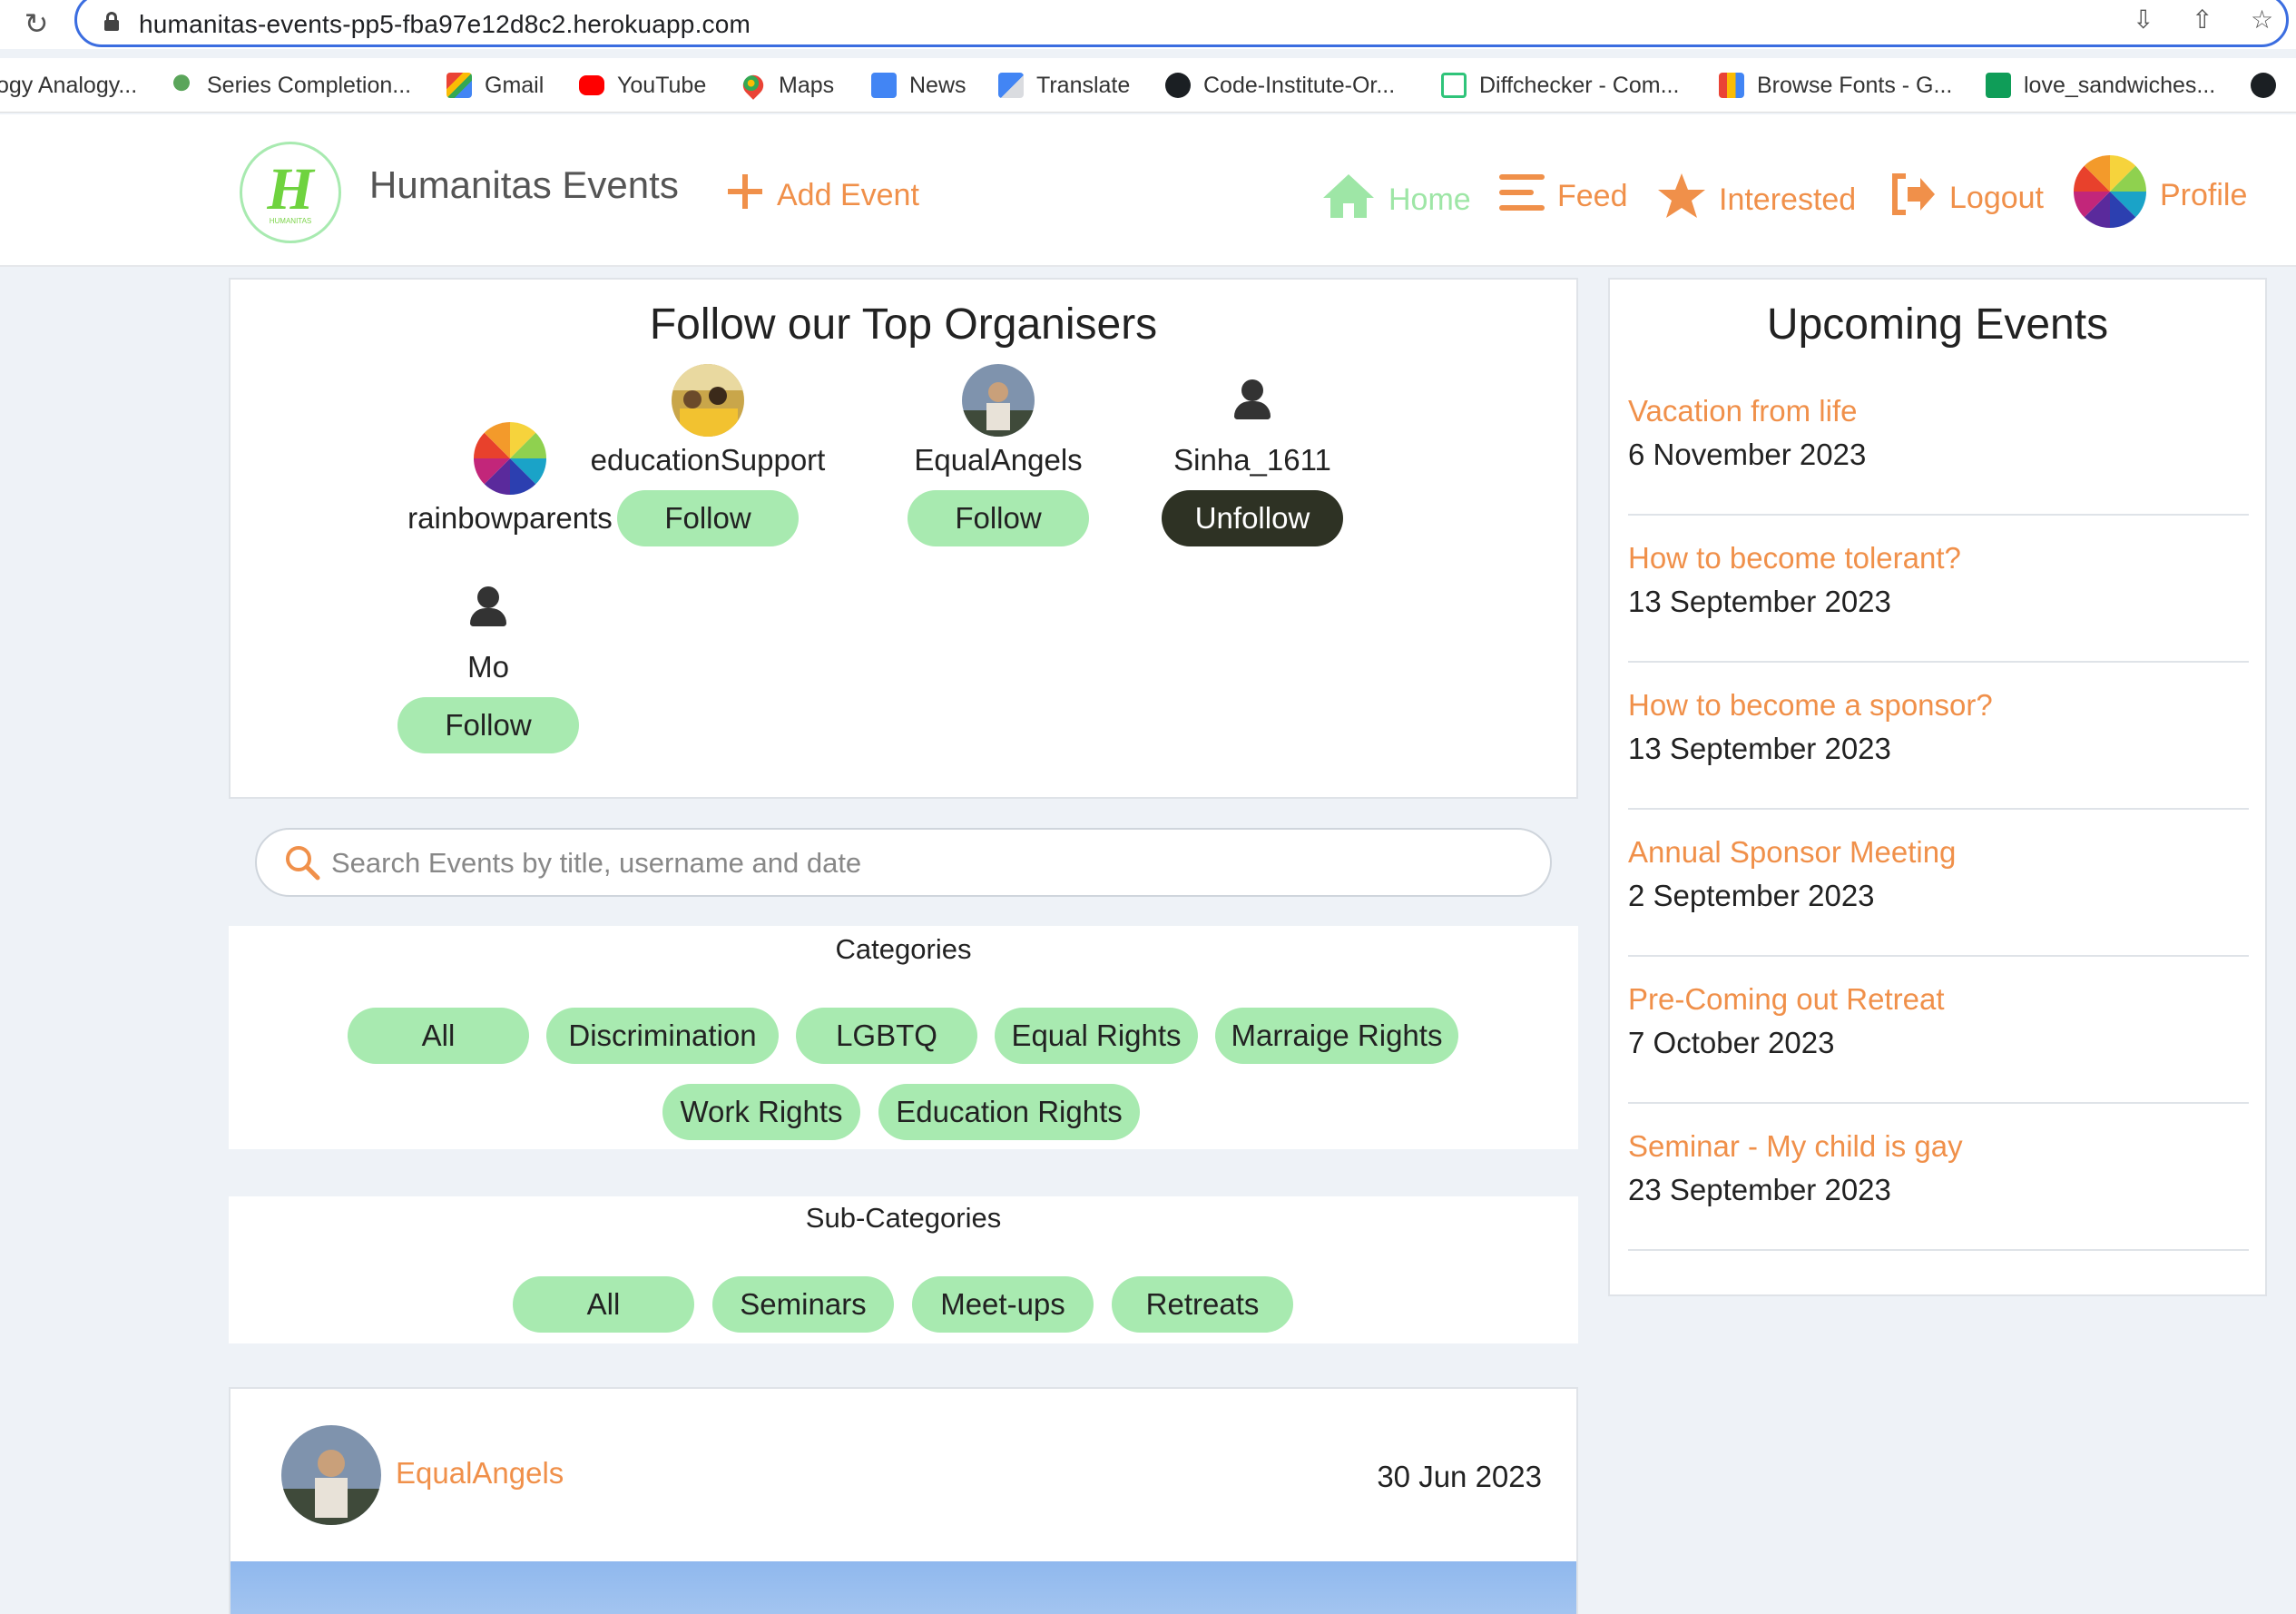 Image resolution: width=2296 pixels, height=1614 pixels. What do you see at coordinates (36, 23) in the screenshot?
I see `reload-icon: ↻` at bounding box center [36, 23].